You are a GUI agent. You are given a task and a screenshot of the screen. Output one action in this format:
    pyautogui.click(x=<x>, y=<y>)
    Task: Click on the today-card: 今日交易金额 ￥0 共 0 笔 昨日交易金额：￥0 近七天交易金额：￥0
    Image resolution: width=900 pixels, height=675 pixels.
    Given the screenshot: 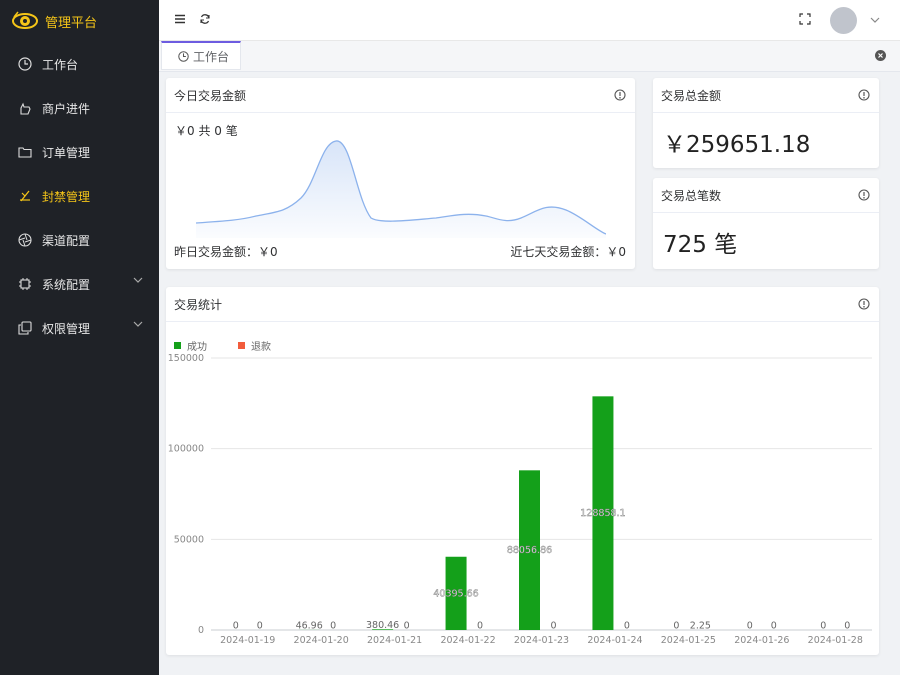 What is the action you would take?
    pyautogui.click(x=400, y=173)
    